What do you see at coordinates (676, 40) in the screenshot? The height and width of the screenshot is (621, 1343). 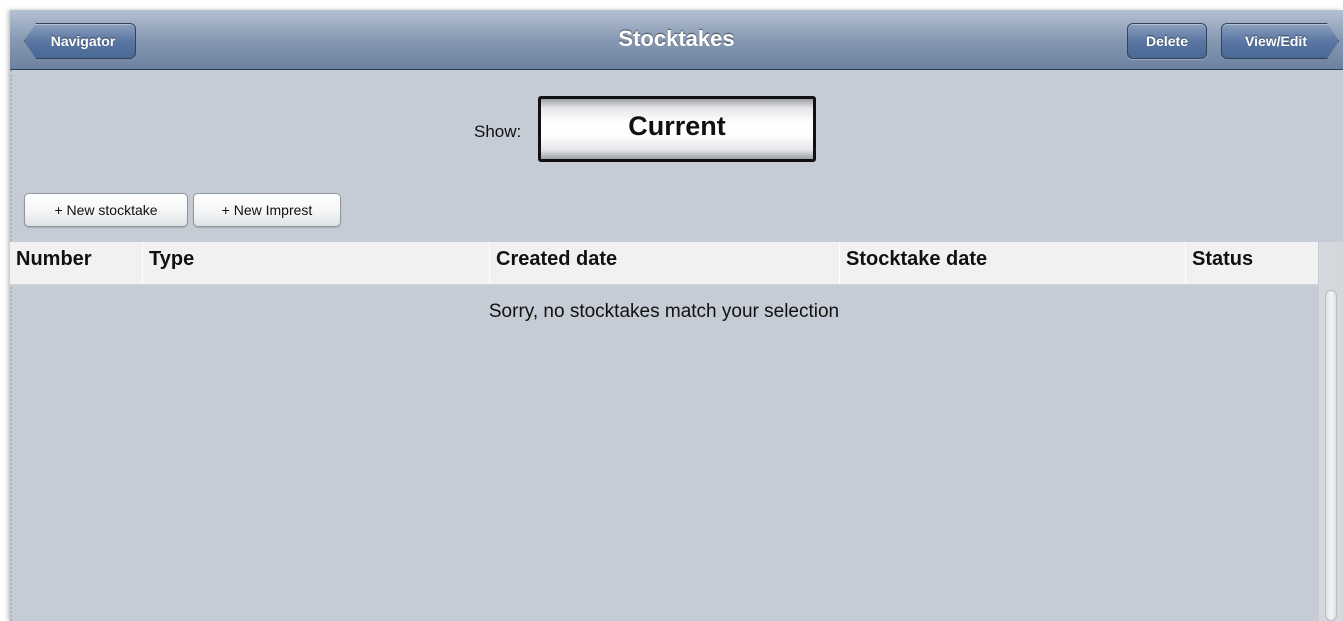 I see `navigation-bar: Navigator Stocktakes Delete View/Edit` at bounding box center [676, 40].